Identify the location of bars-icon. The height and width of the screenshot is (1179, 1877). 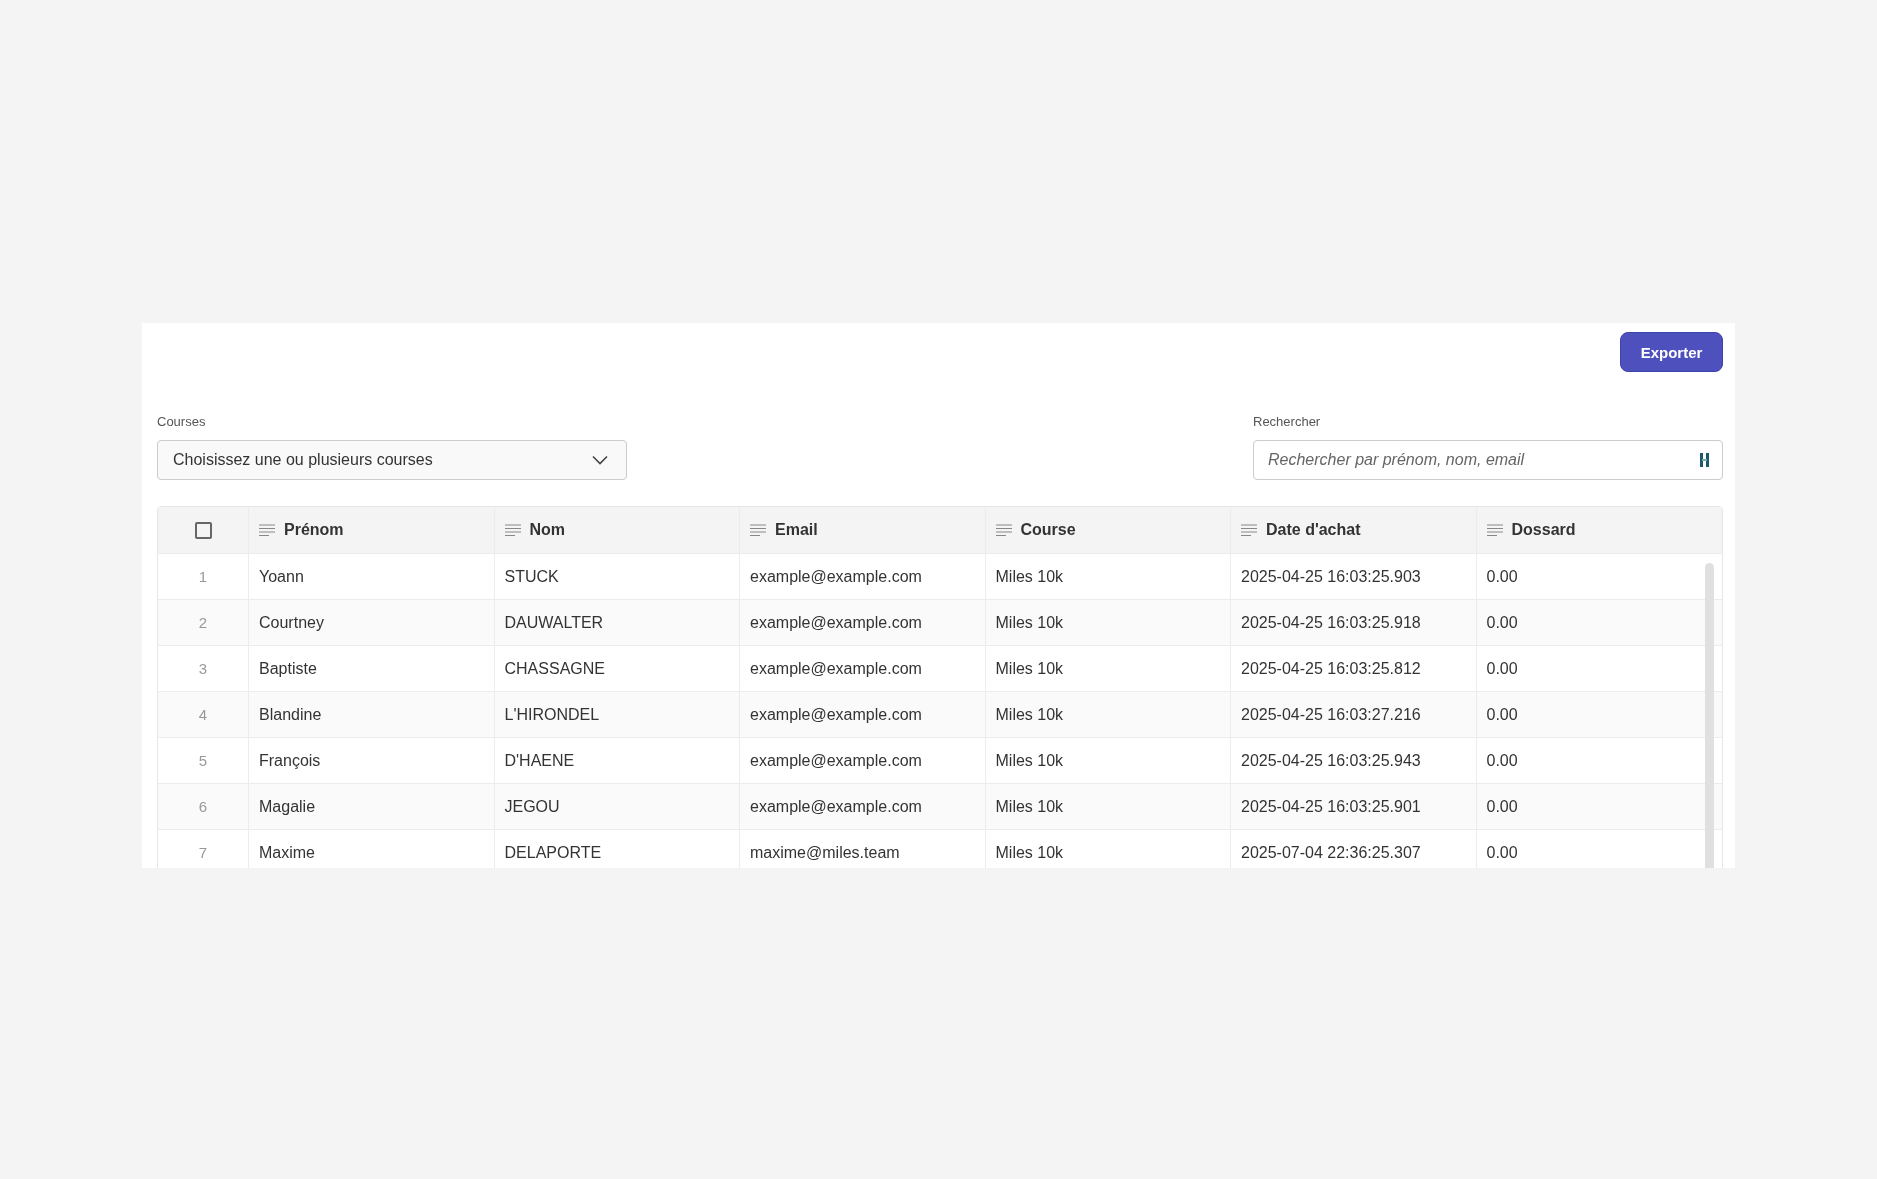
(1705, 460).